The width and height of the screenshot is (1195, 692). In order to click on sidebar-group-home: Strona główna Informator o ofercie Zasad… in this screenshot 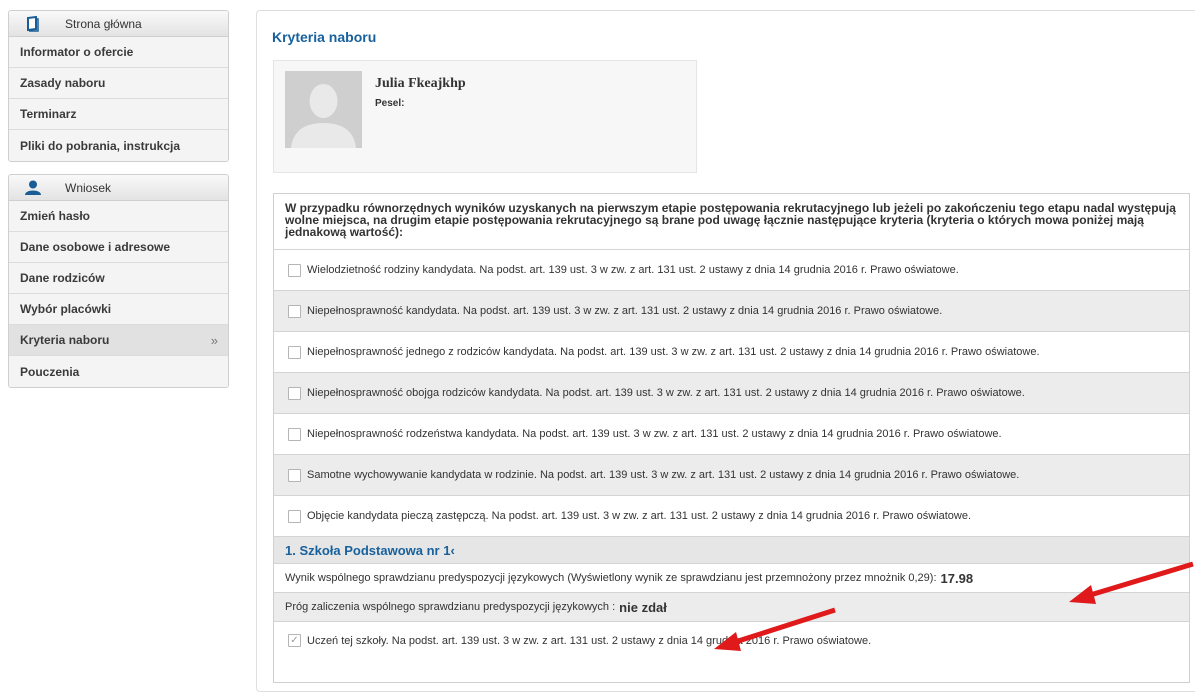, I will do `click(118, 86)`.